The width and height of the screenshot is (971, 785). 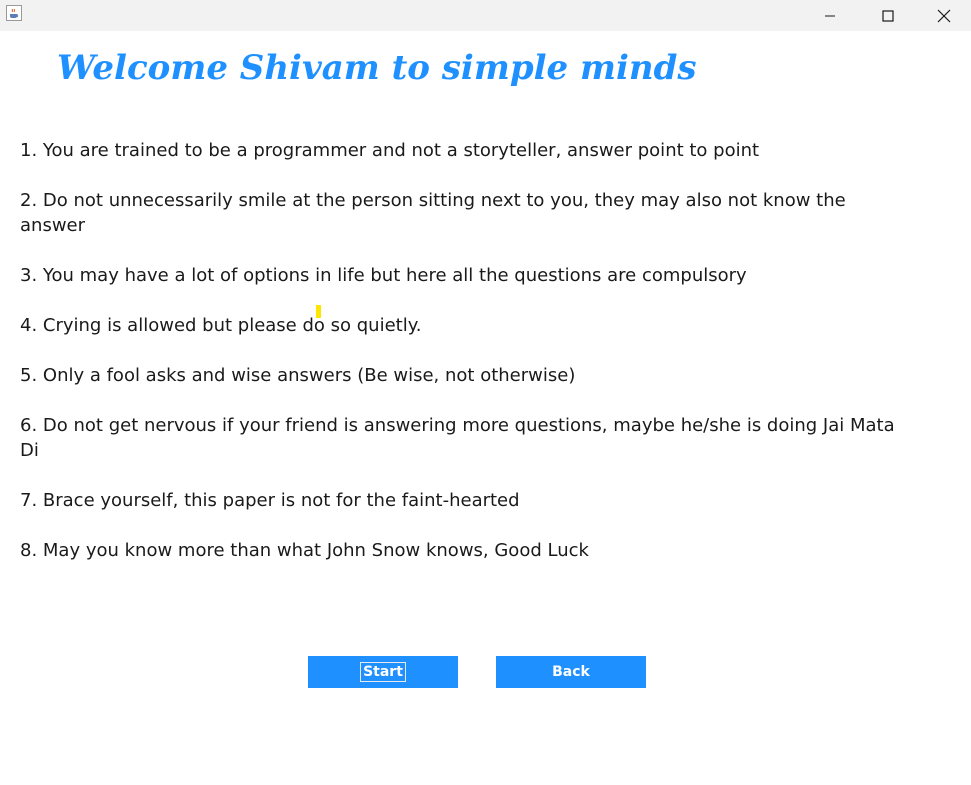 I want to click on close-button, so click(x=944, y=15).